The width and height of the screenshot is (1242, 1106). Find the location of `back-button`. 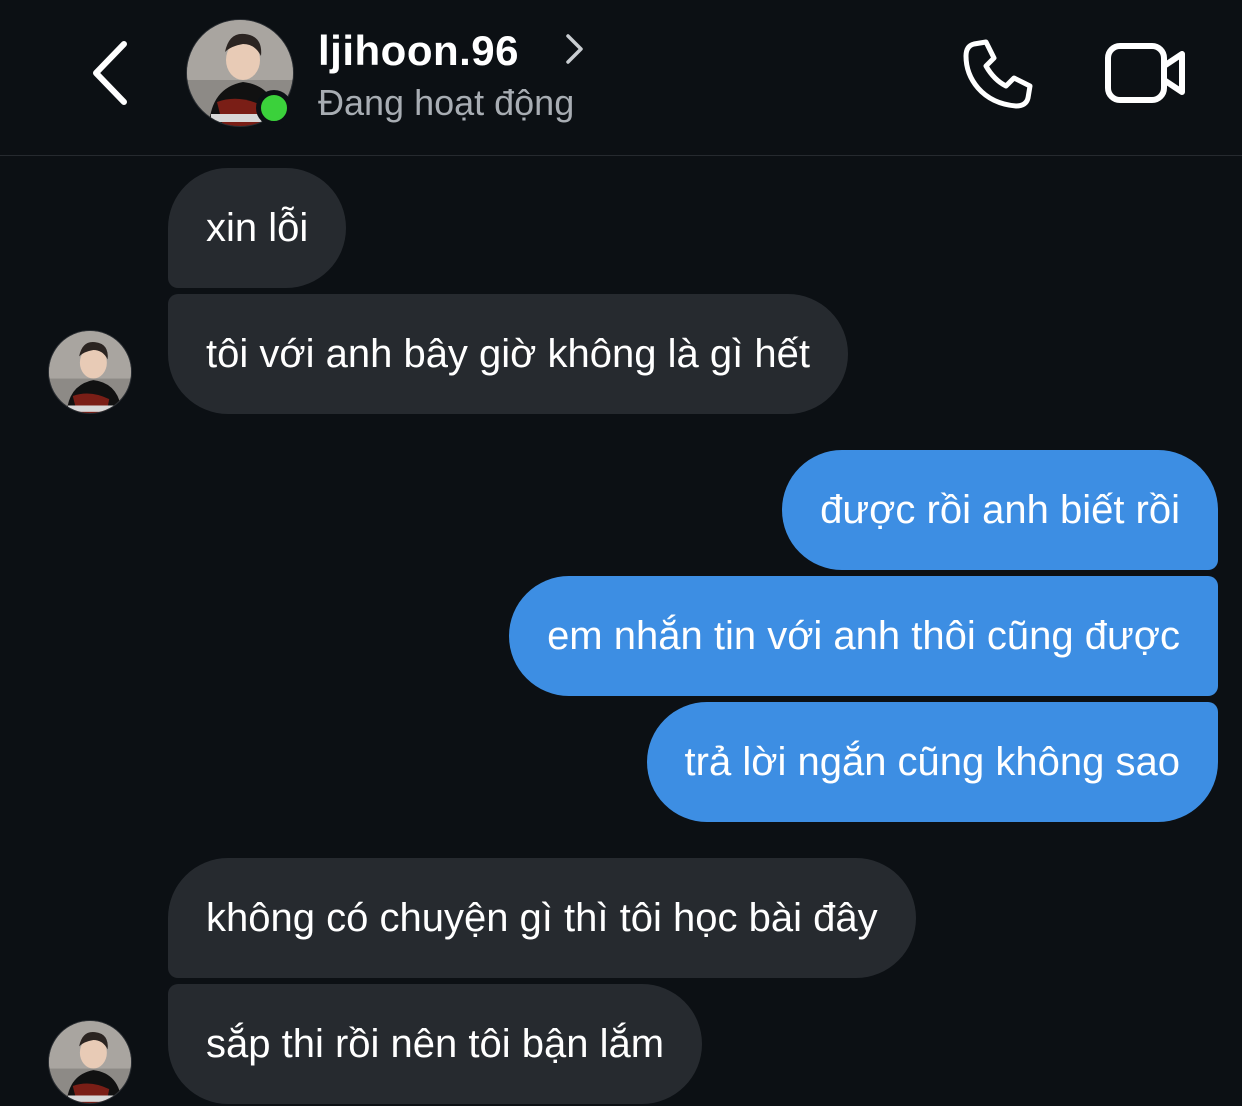

back-button is located at coordinates (110, 73).